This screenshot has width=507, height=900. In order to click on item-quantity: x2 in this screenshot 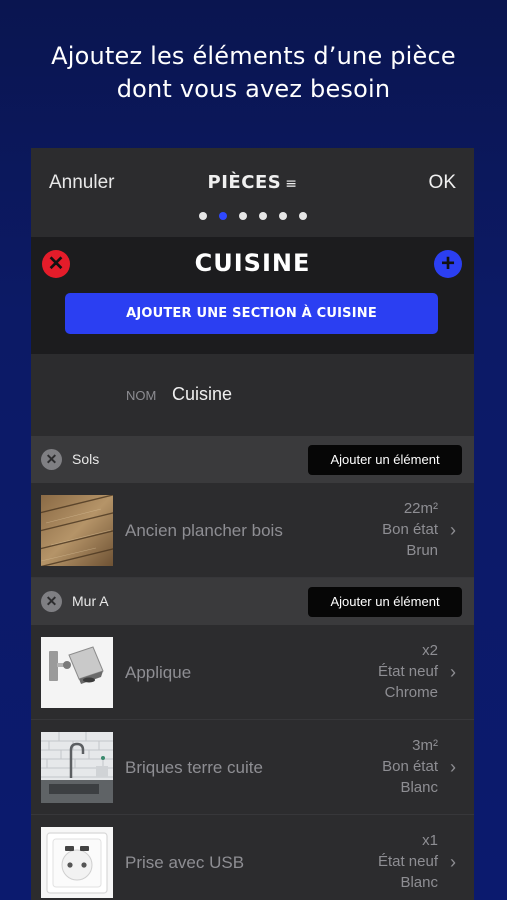, I will do `click(430, 650)`.